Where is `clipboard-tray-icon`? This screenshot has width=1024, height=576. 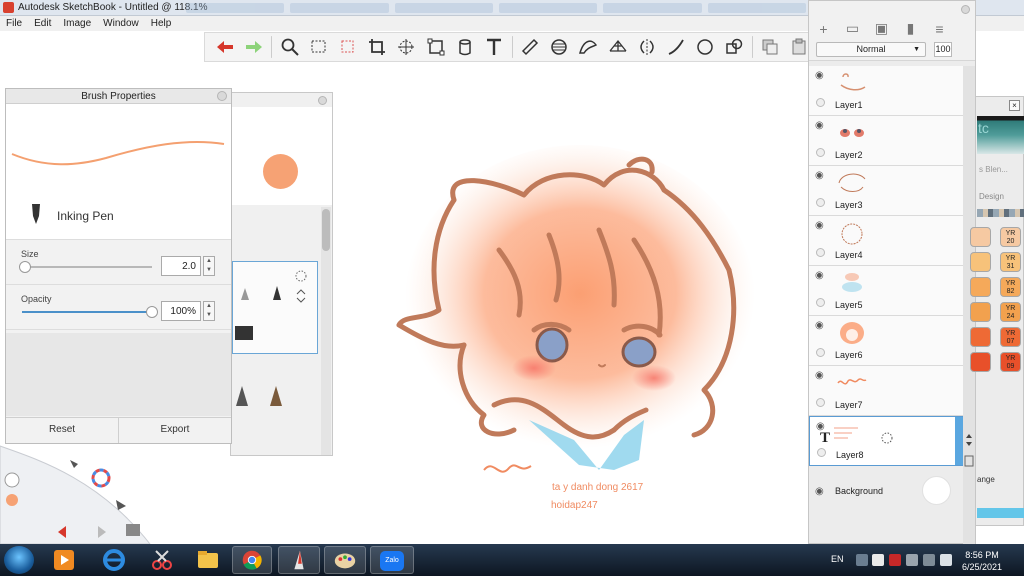
clipboard-tray-icon is located at coordinates (878, 560).